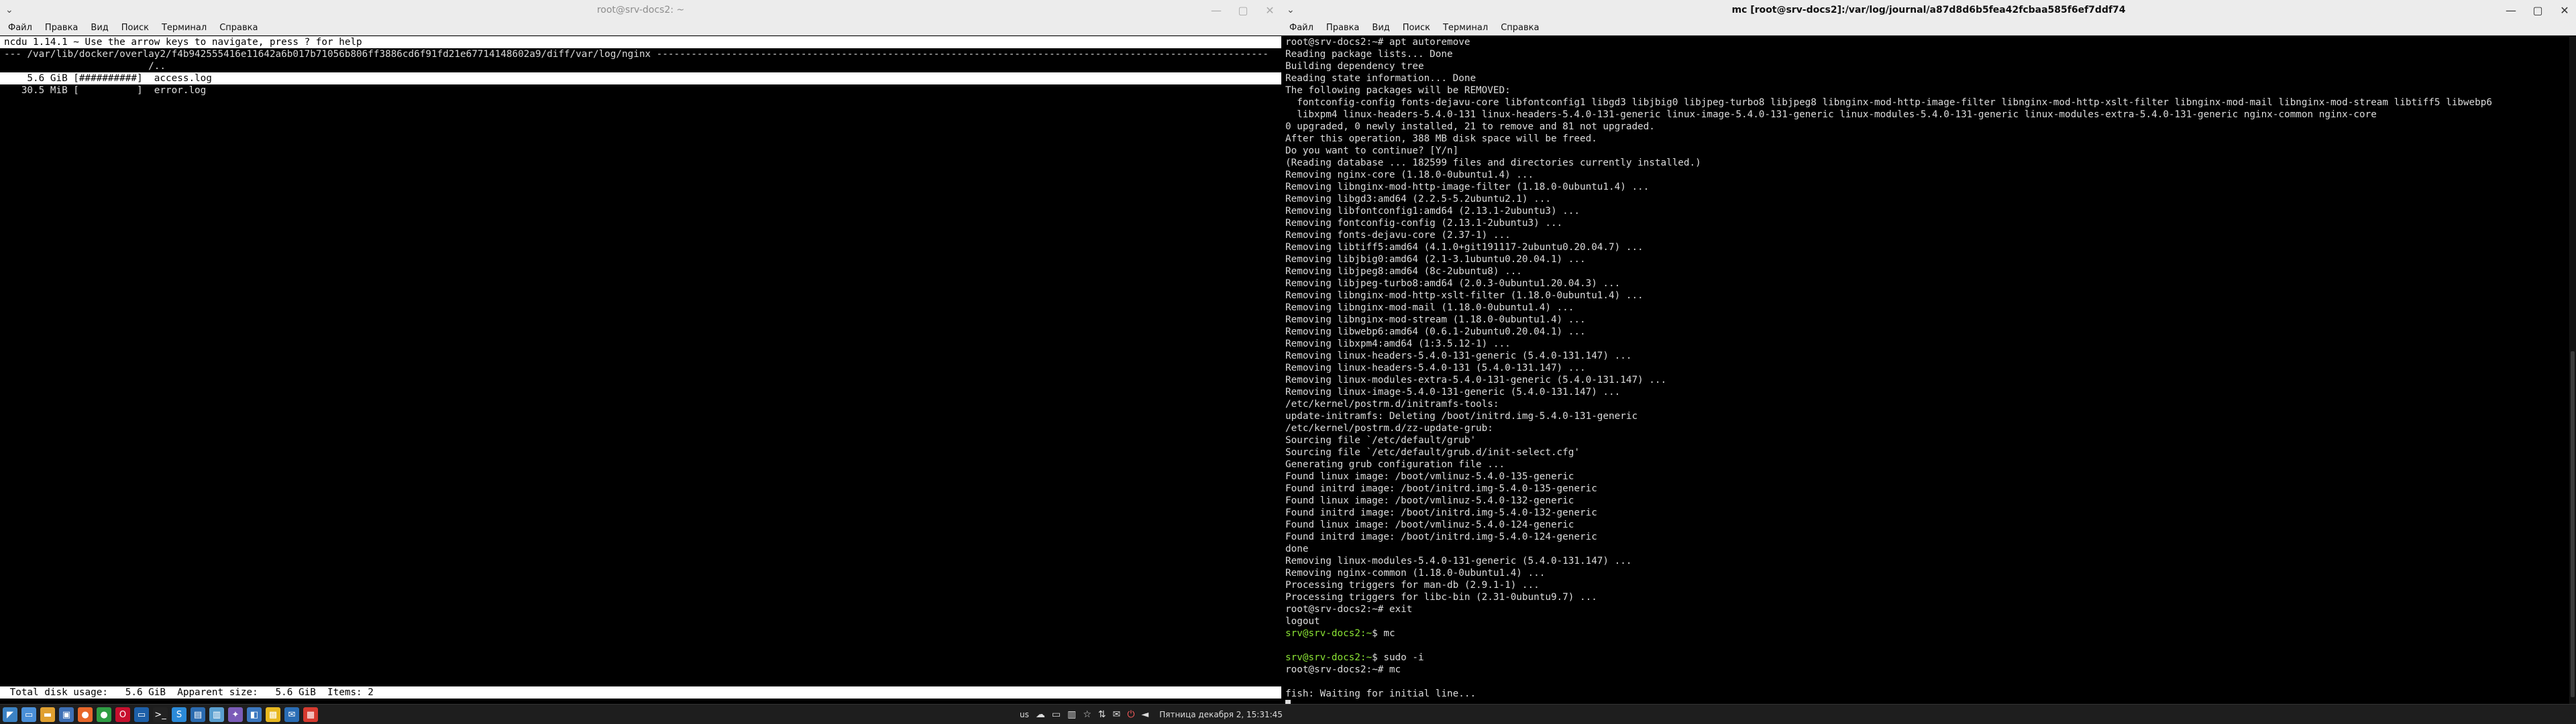 The image size is (2576, 724). What do you see at coordinates (66, 714) in the screenshot?
I see `screen-icon: ▣` at bounding box center [66, 714].